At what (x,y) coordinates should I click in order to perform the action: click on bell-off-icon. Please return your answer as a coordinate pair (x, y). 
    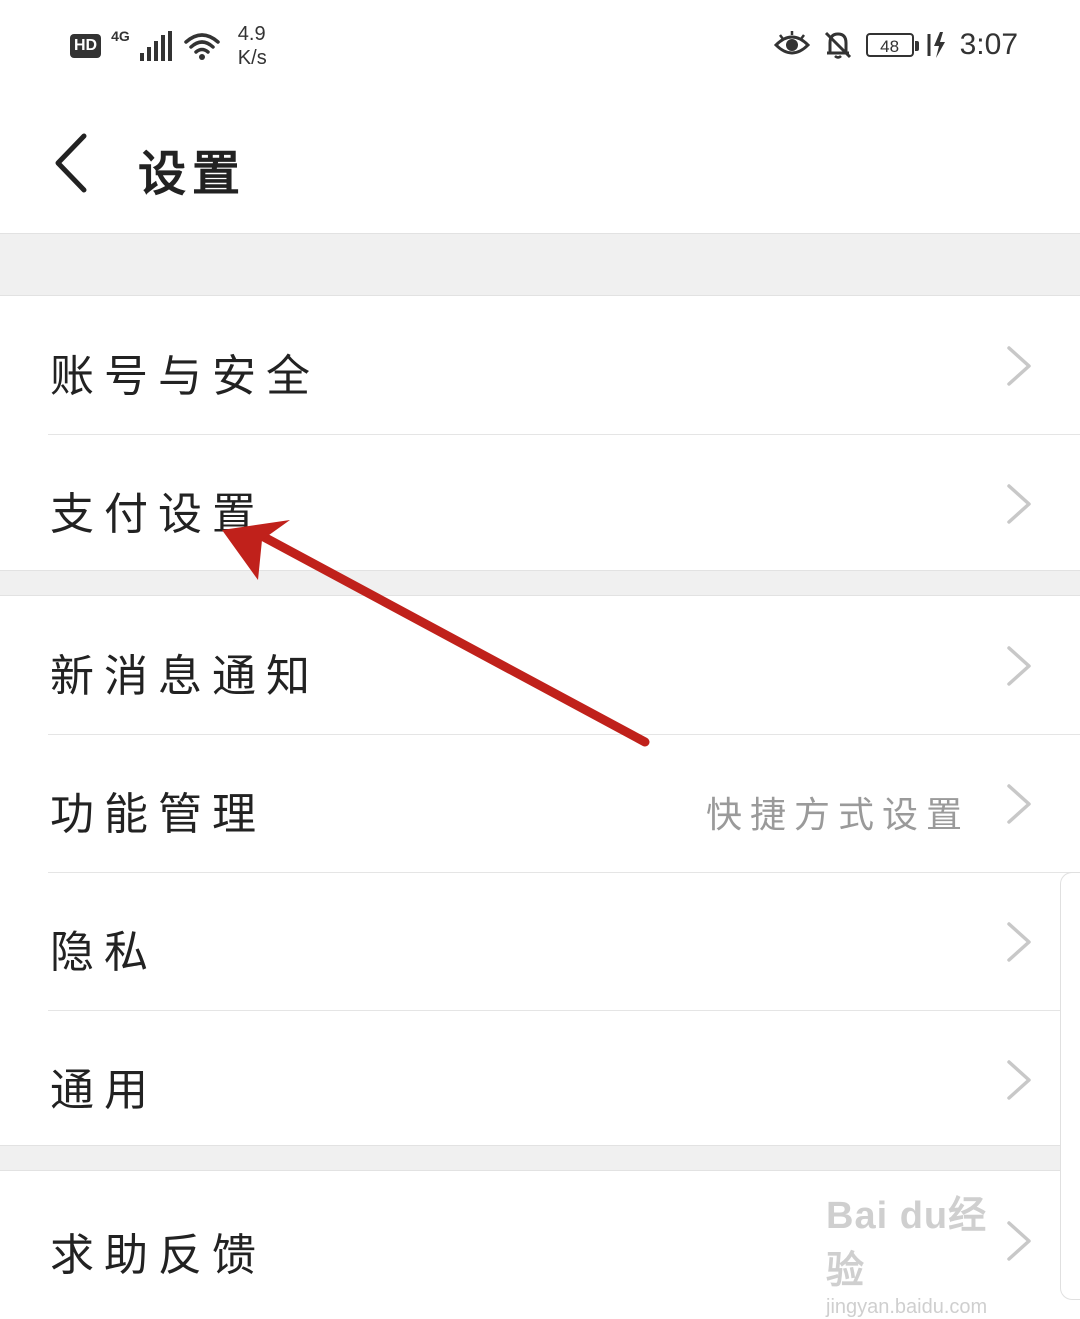
    Looking at the image, I should click on (837, 45).